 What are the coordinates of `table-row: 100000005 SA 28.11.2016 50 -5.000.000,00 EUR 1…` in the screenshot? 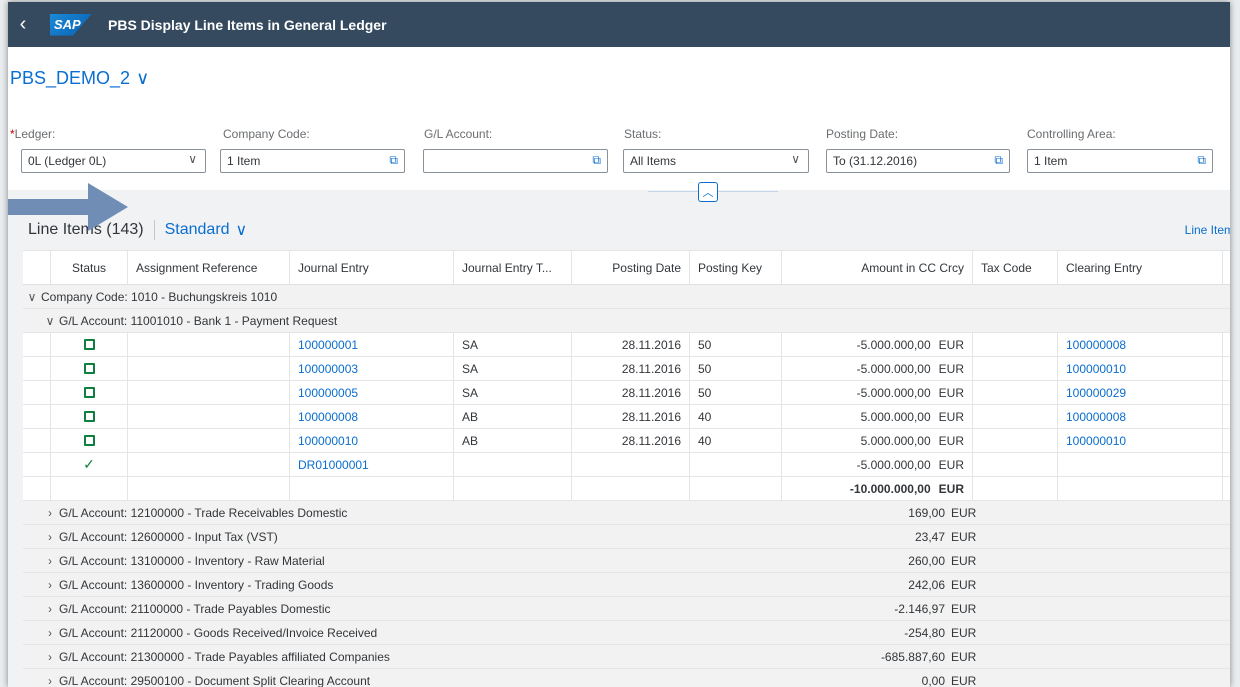 It's located at (626, 393).